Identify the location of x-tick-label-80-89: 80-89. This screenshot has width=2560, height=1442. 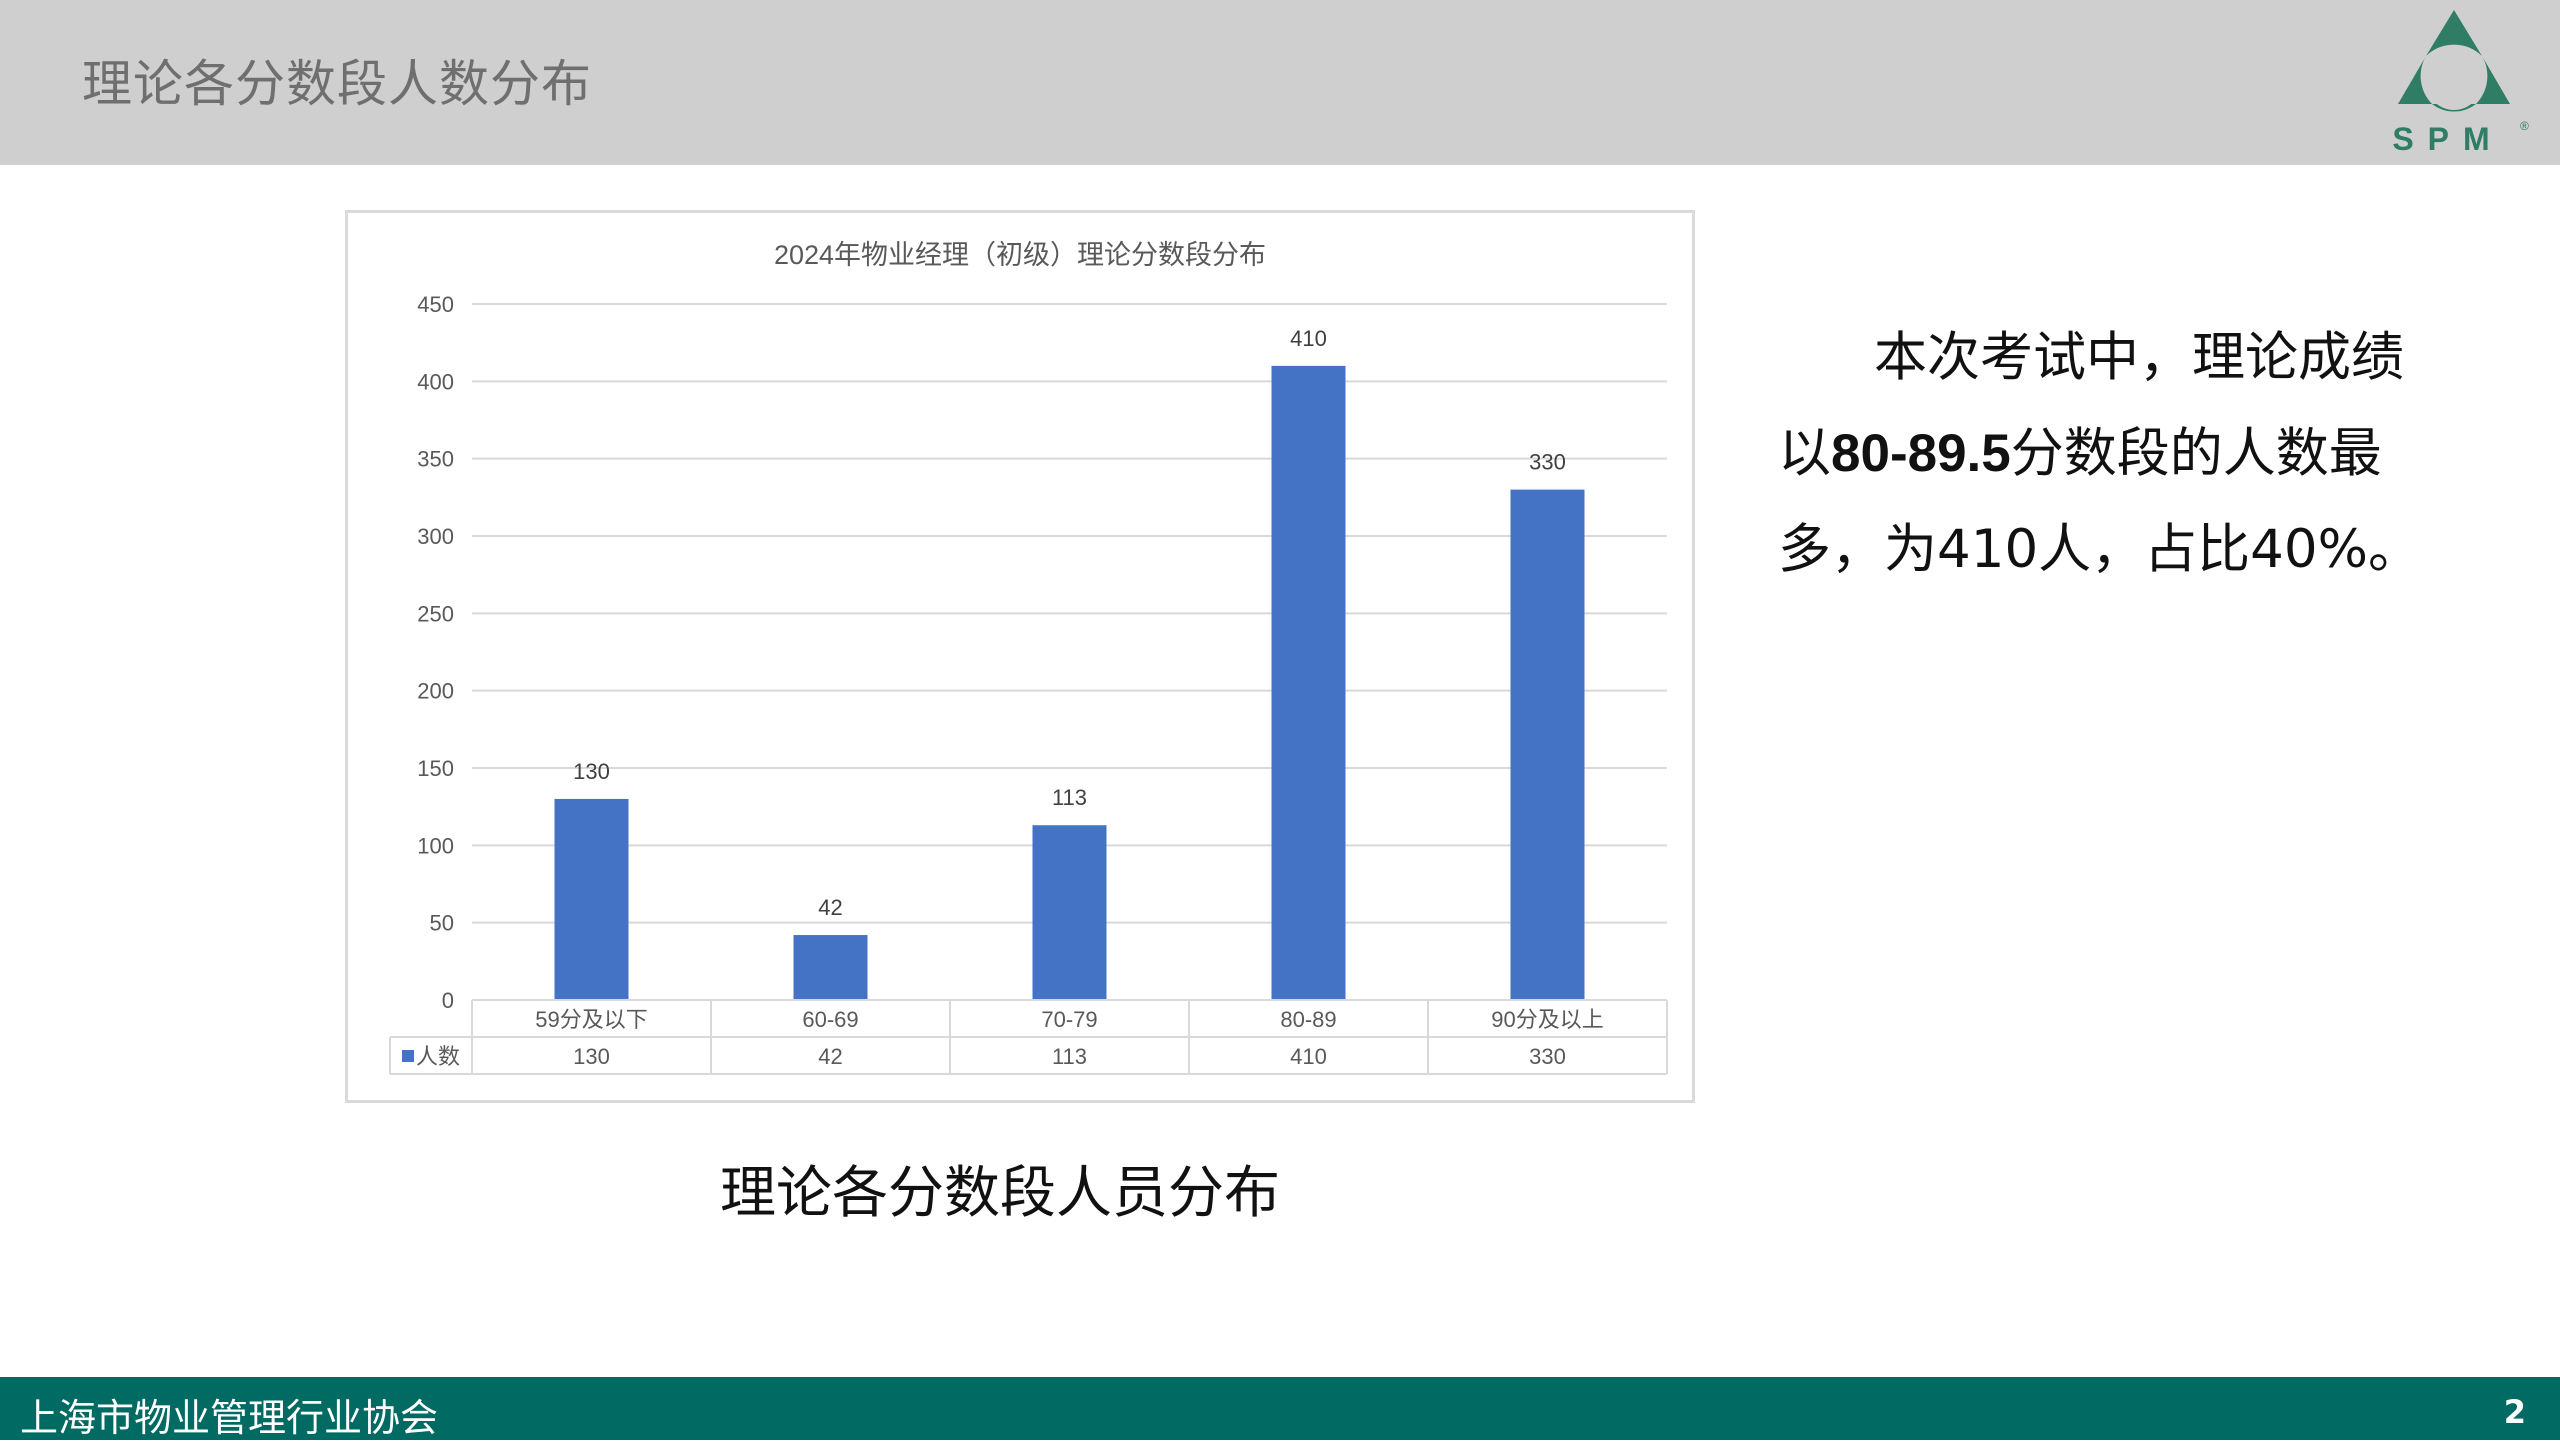
(1308, 1019).